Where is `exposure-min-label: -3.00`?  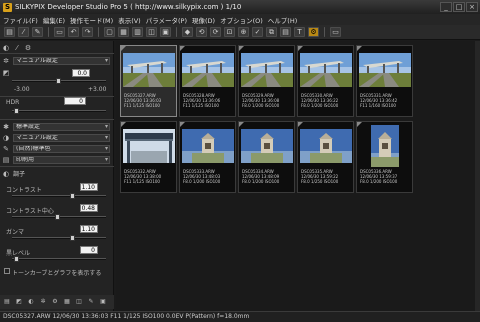
exposure-min-label: -3.00 is located at coordinates (22, 89).